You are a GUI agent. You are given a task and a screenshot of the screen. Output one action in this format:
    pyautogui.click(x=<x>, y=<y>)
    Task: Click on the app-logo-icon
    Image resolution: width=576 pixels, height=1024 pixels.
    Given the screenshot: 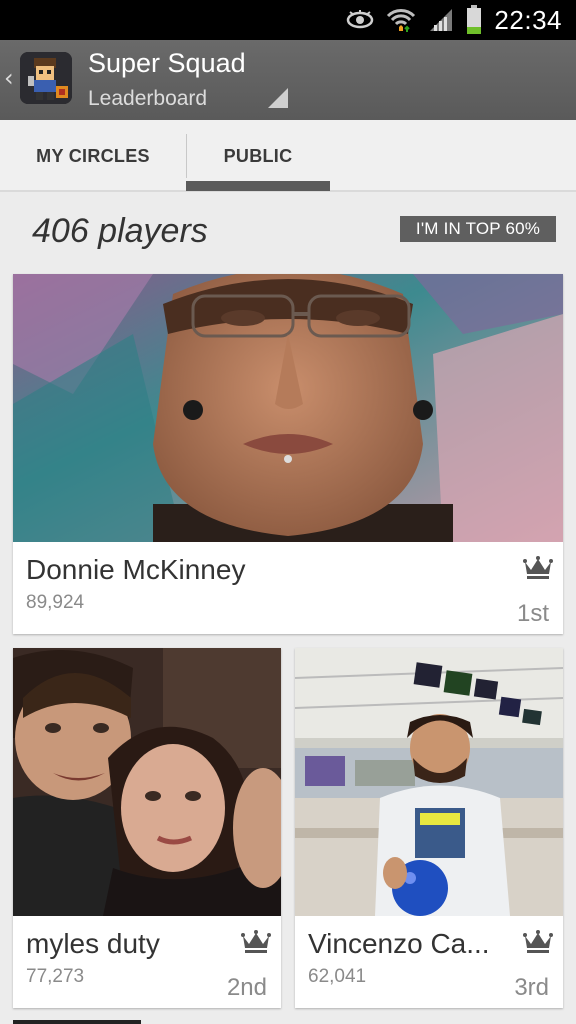 What is the action you would take?
    pyautogui.click(x=46, y=78)
    